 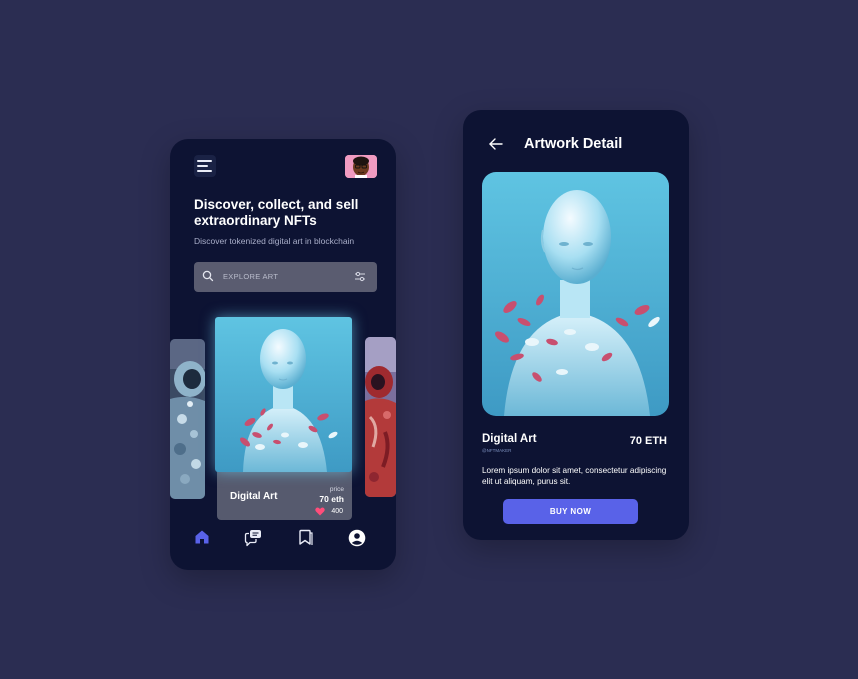 What do you see at coordinates (336, 489) in the screenshot?
I see `card-price-label: price` at bounding box center [336, 489].